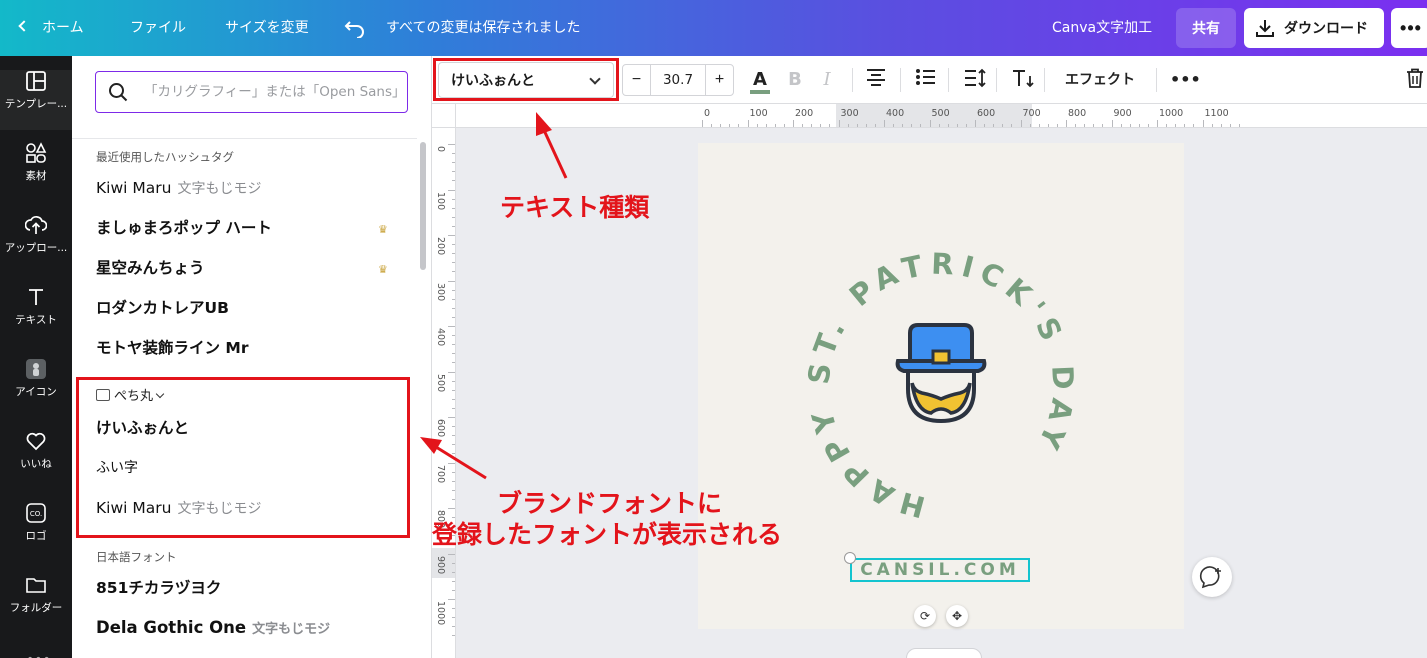  What do you see at coordinates (494, 296) in the screenshot?
I see `annotation-arrows` at bounding box center [494, 296].